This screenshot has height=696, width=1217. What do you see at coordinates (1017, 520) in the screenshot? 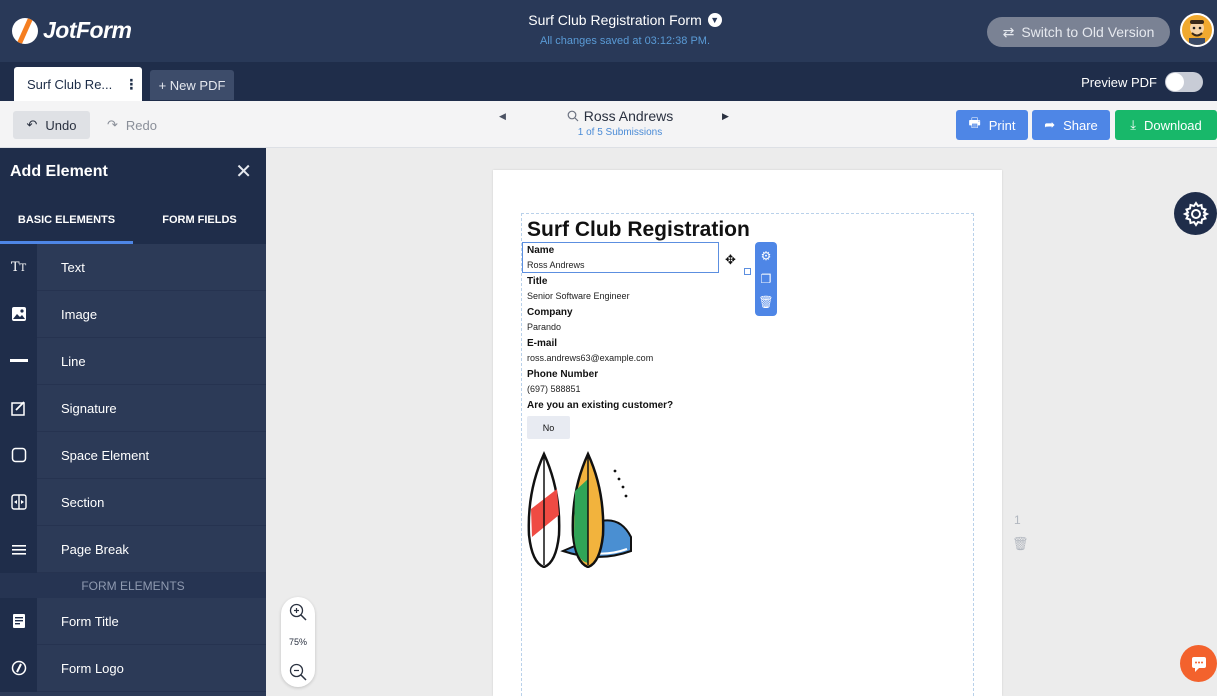
I see `page-number: 1` at bounding box center [1017, 520].